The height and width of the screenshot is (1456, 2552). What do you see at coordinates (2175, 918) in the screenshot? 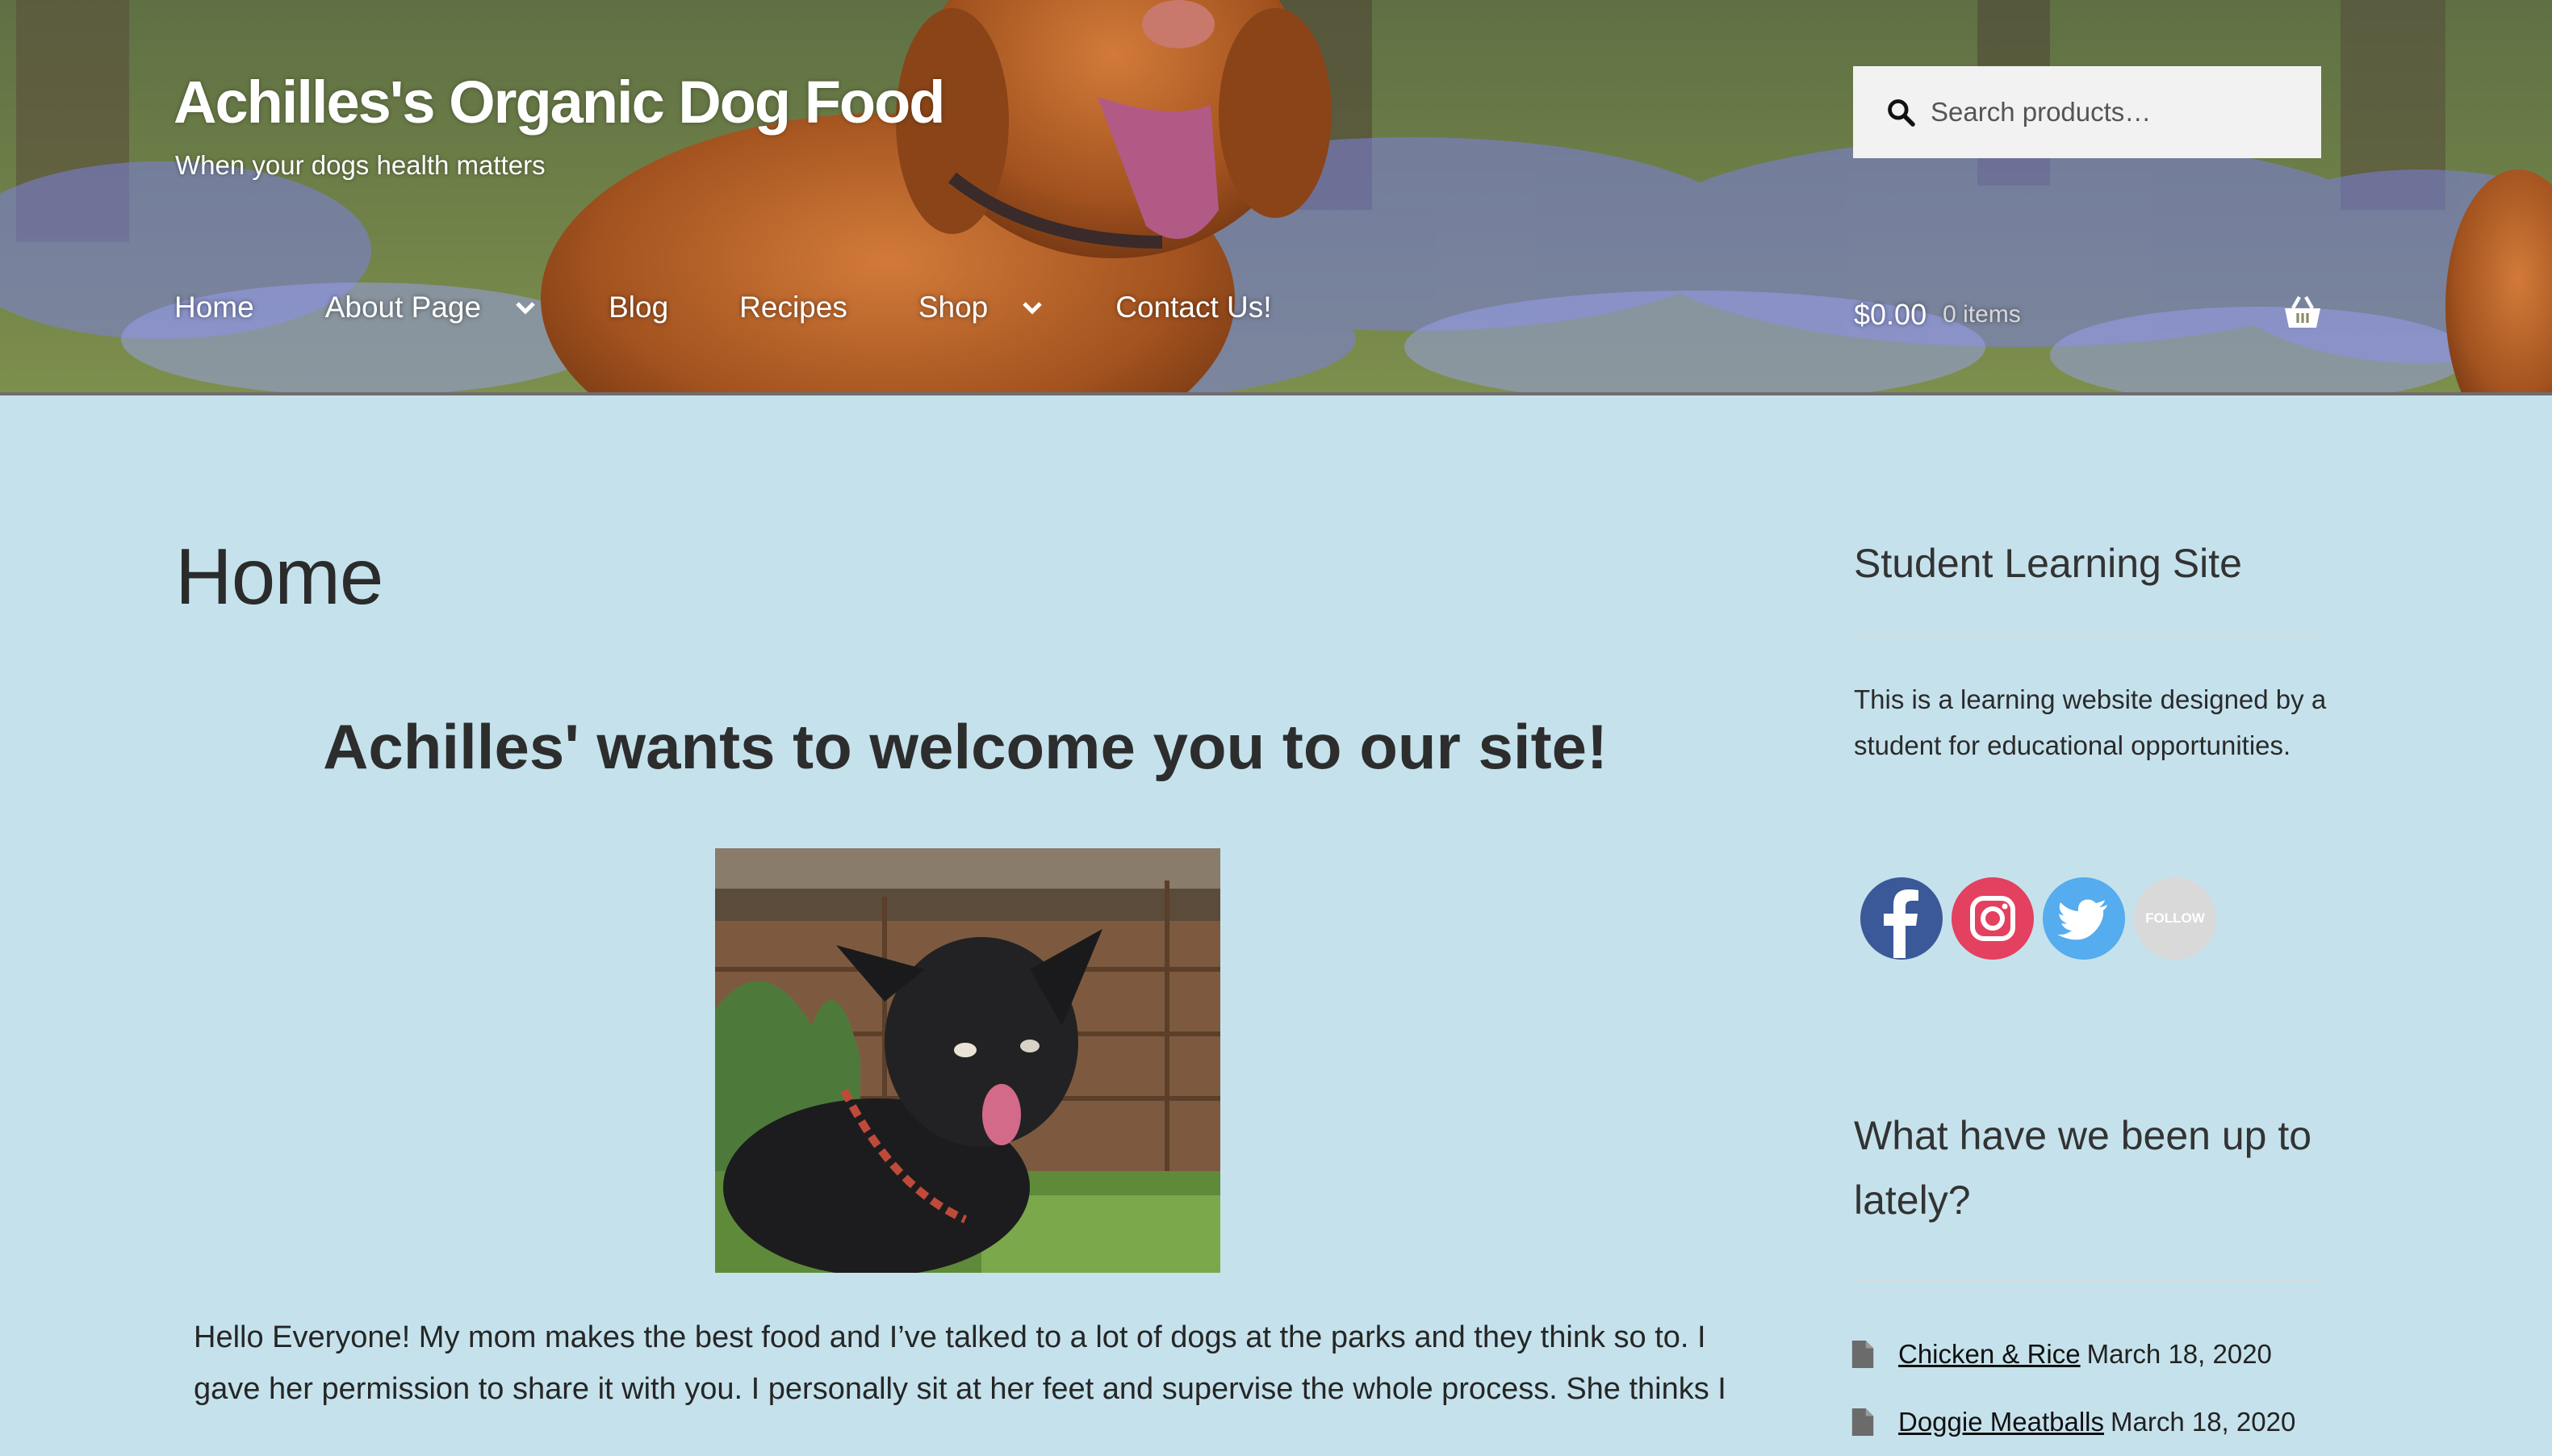
I see `follow-button: FOLLOW` at bounding box center [2175, 918].